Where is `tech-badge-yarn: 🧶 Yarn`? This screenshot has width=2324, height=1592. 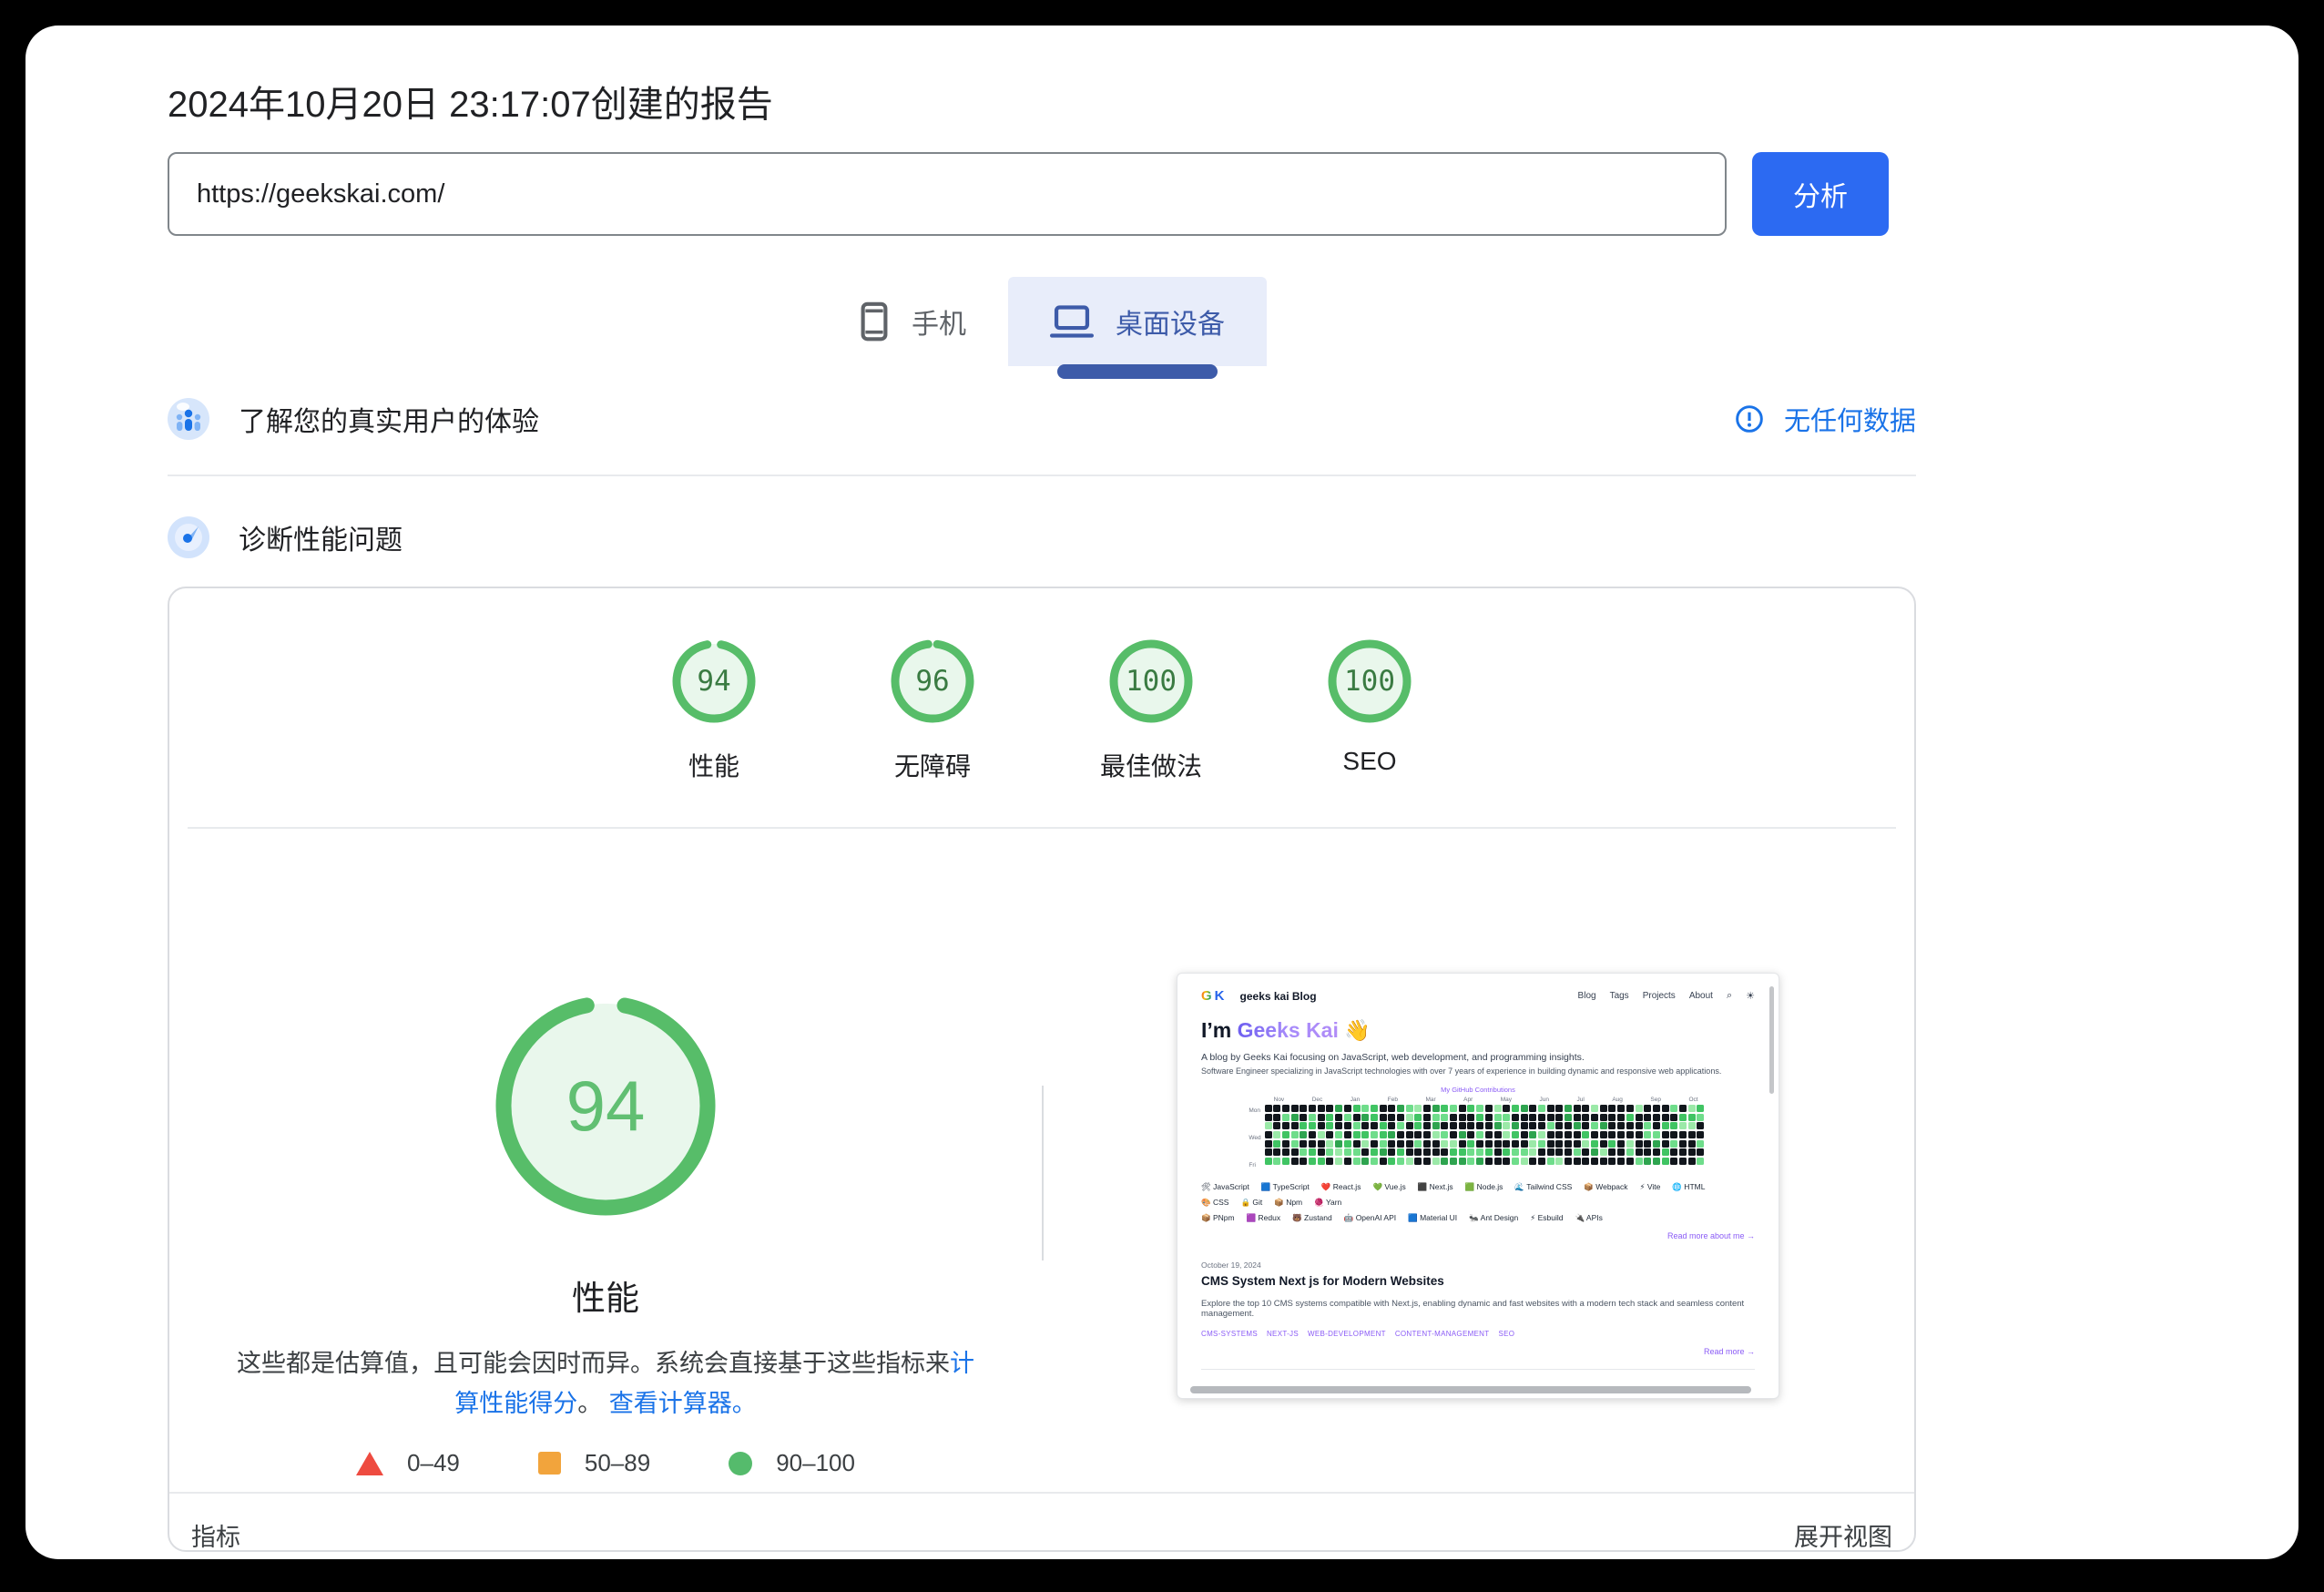 tech-badge-yarn: 🧶 Yarn is located at coordinates (1328, 1202).